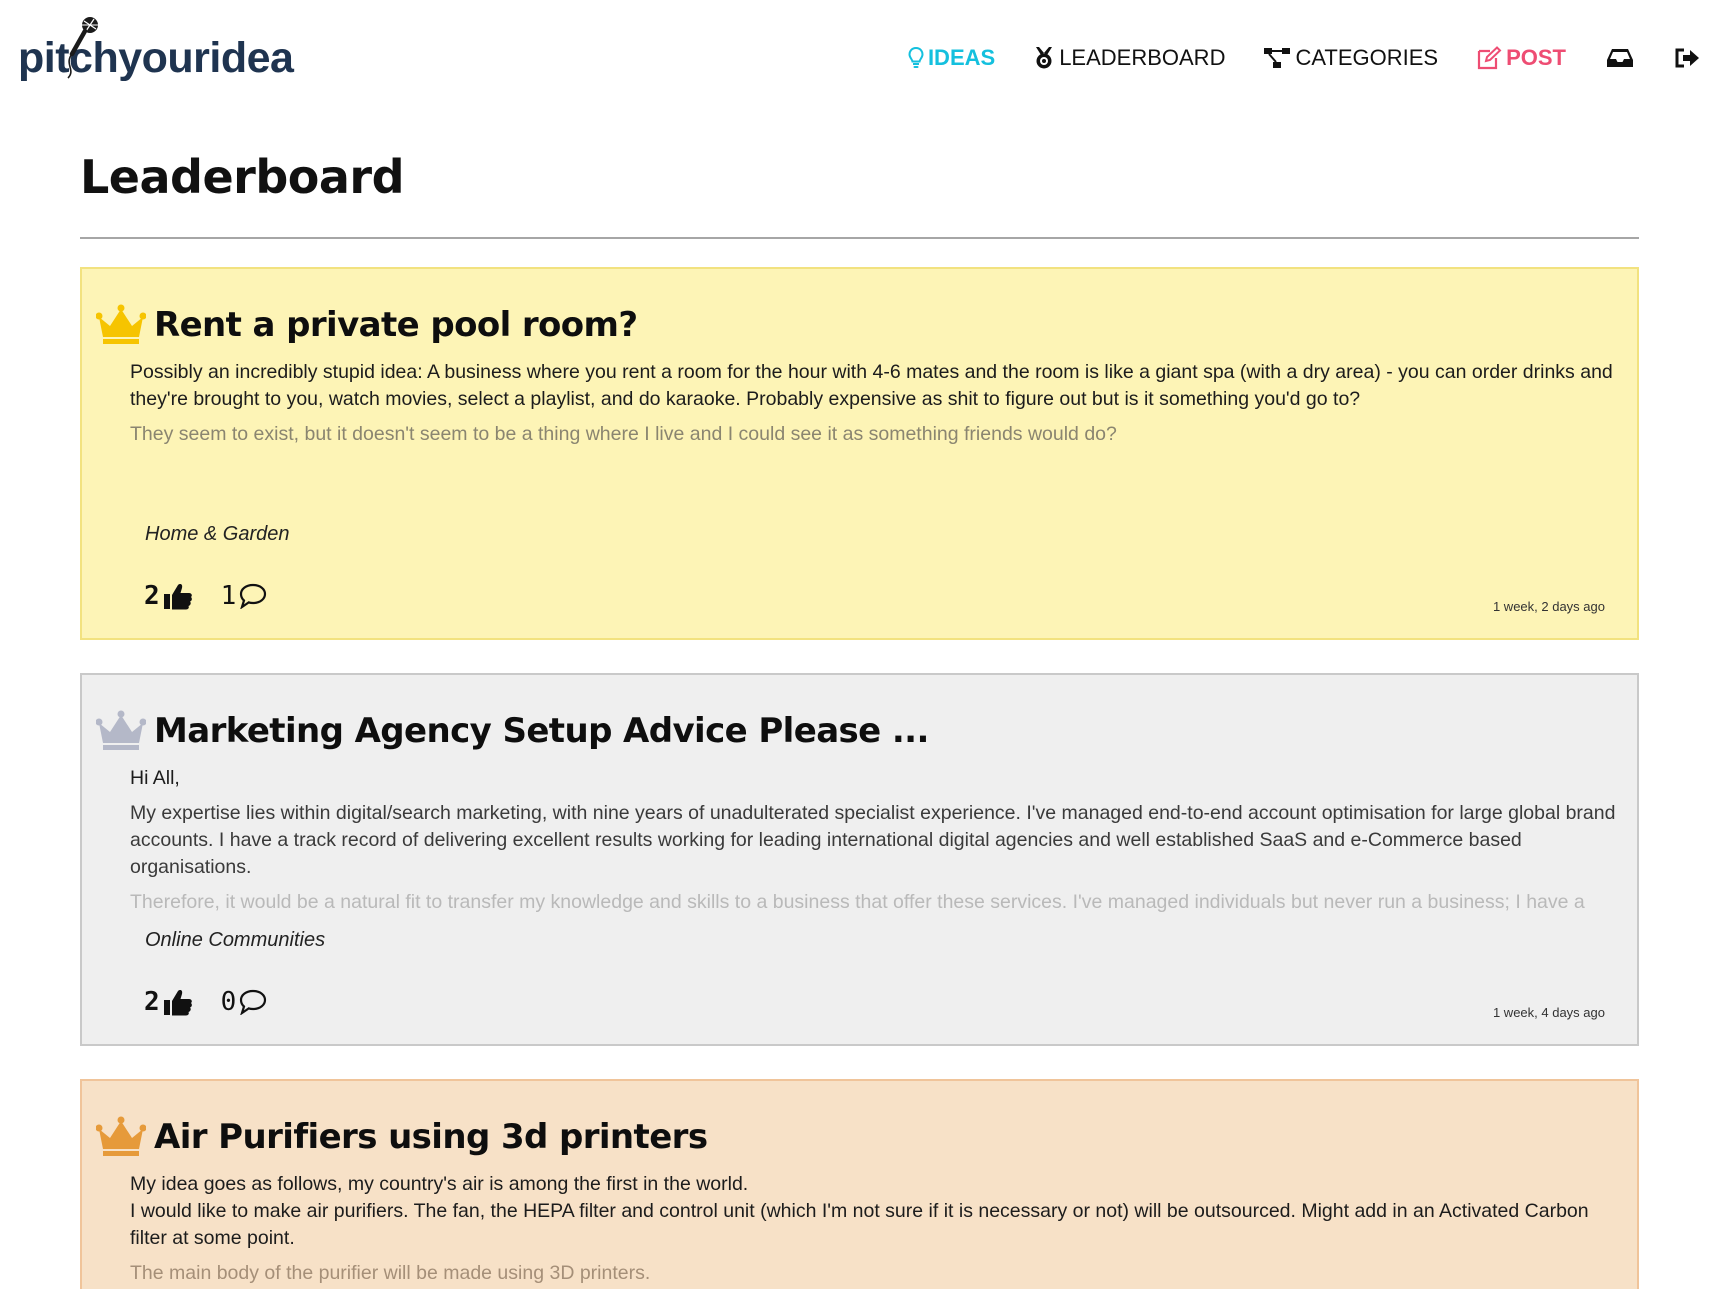 Image resolution: width=1714 pixels, height=1289 pixels. I want to click on inbox-icon, so click(1620, 58).